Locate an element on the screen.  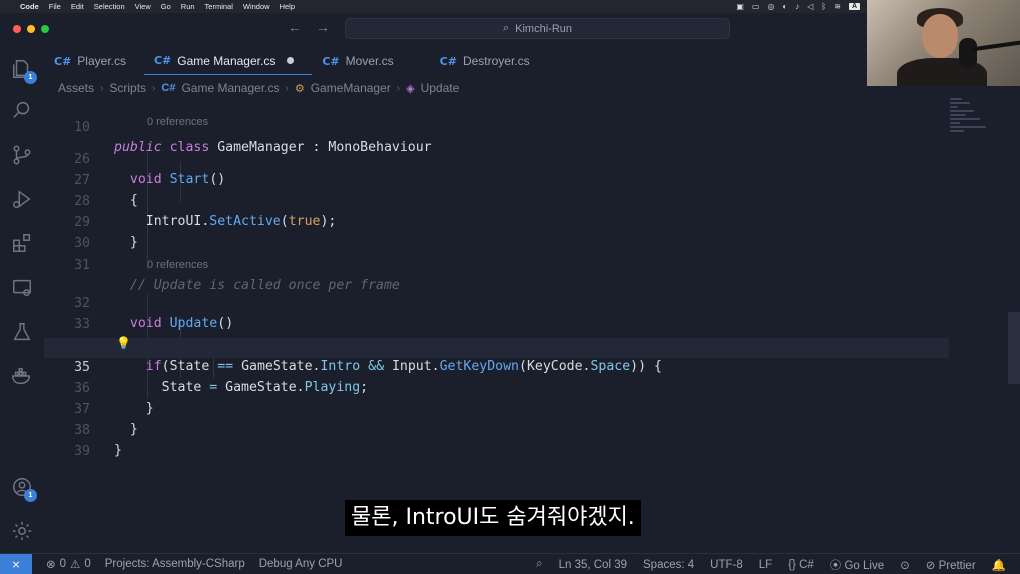
menu-view: View is located at coordinates (143, 6).